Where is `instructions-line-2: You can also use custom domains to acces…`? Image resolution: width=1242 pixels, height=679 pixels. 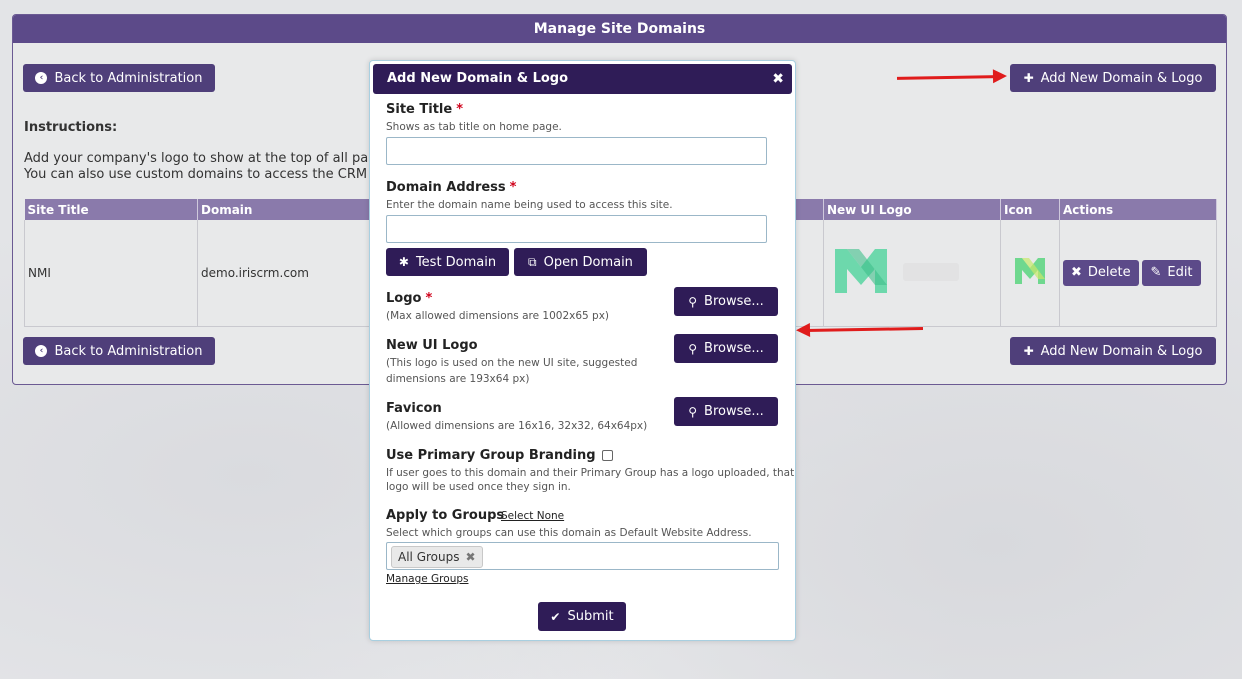
instructions-line-2: You can also use custom domains to acces… is located at coordinates (196, 174).